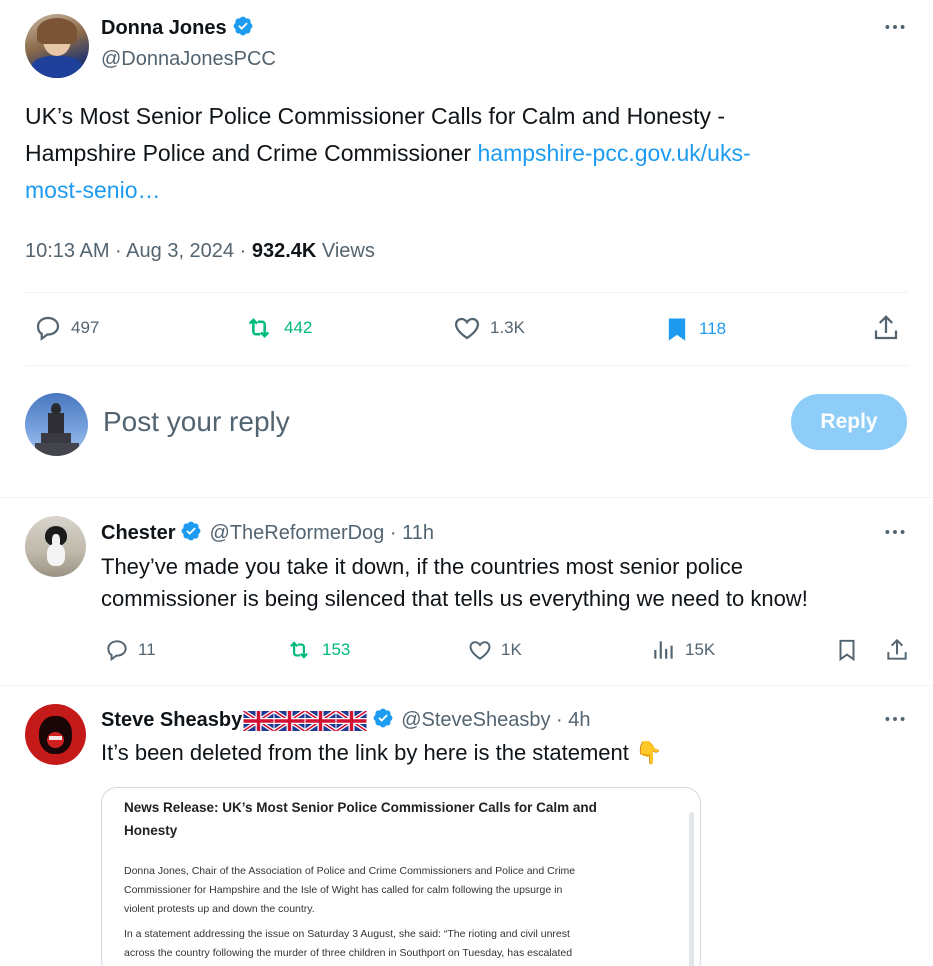  What do you see at coordinates (677, 329) in the screenshot?
I see `bookmark-filled-icon` at bounding box center [677, 329].